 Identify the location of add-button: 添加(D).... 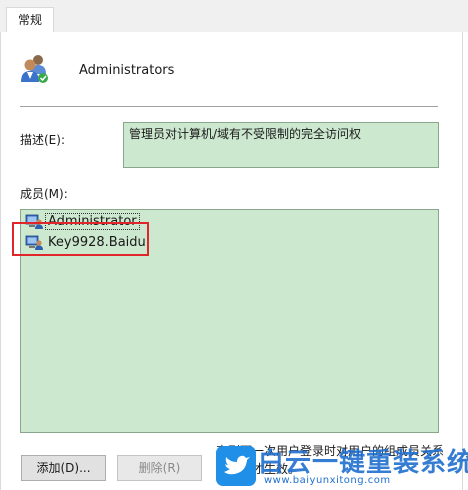
(63, 468).